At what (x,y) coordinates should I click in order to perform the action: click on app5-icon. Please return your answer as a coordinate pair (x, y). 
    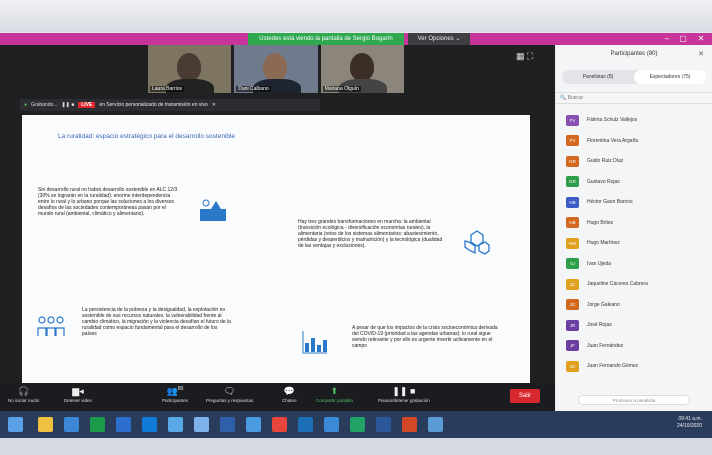
    Looking at the image, I should click on (435, 424).